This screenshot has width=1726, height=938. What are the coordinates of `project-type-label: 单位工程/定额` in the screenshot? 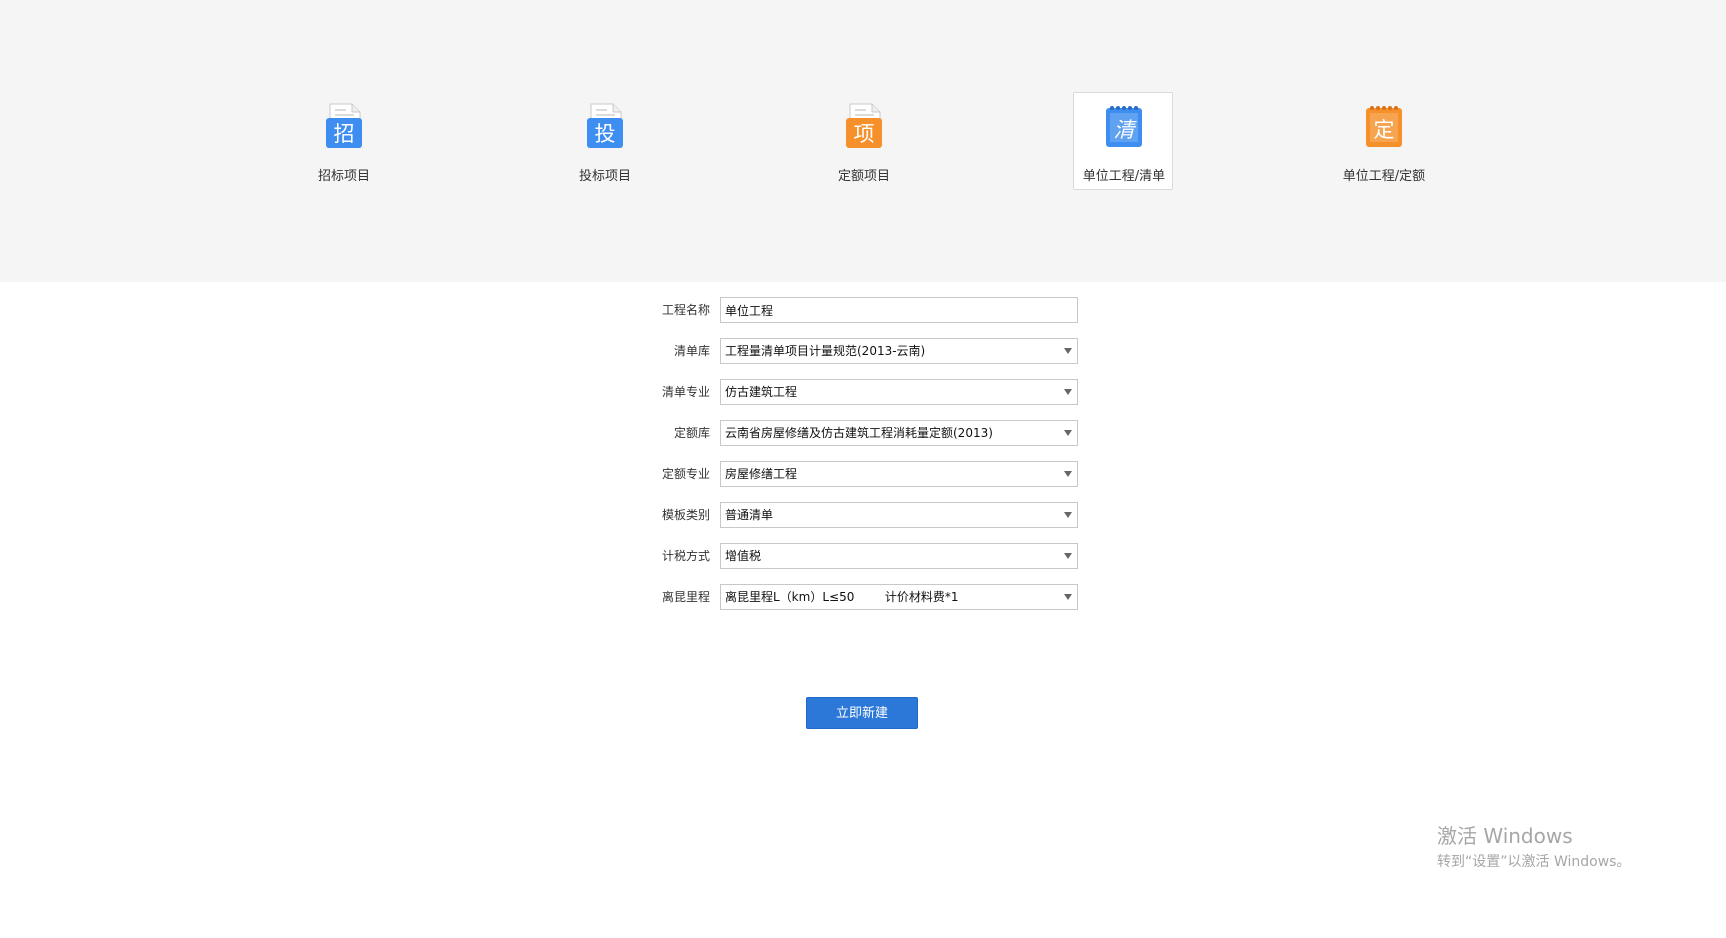 It's located at (1384, 176).